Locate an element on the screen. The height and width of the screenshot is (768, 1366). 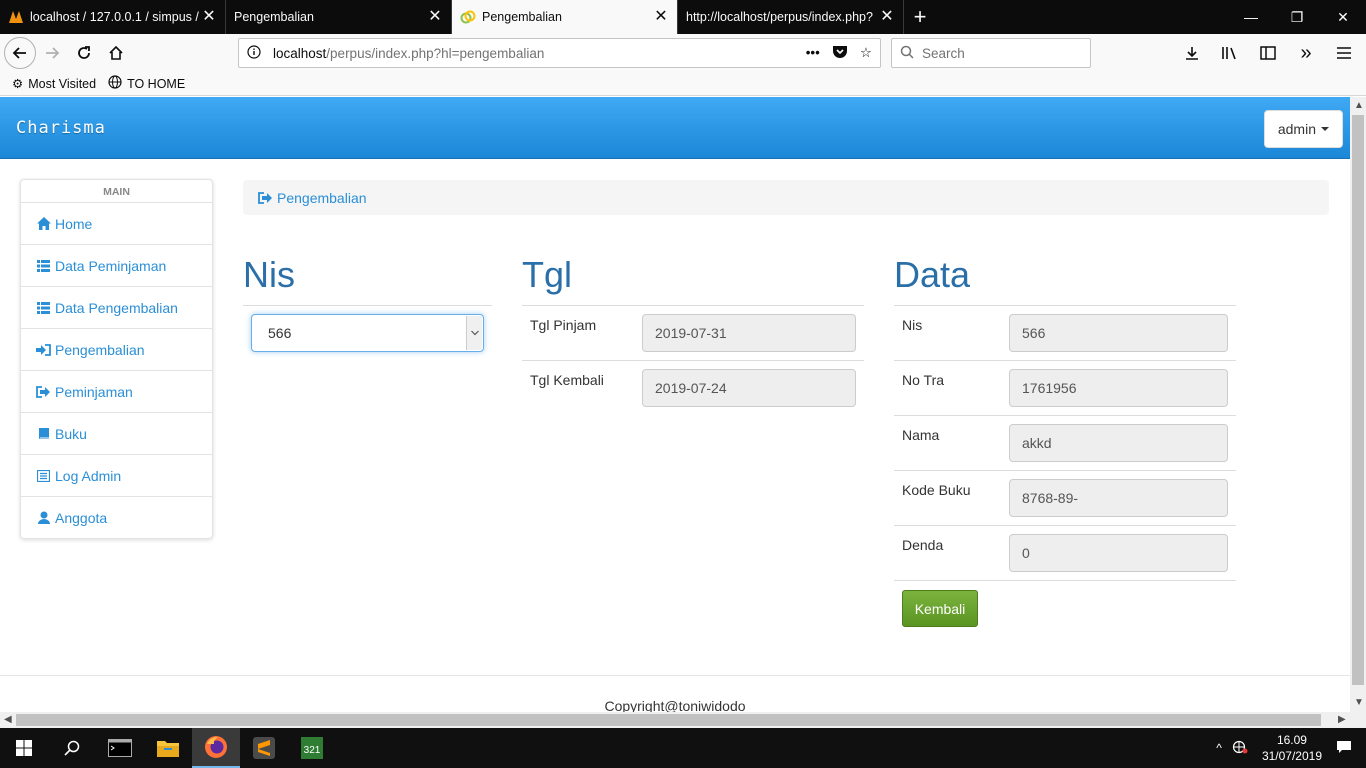
sidebar-toggle-icon is located at coordinates (1268, 53).